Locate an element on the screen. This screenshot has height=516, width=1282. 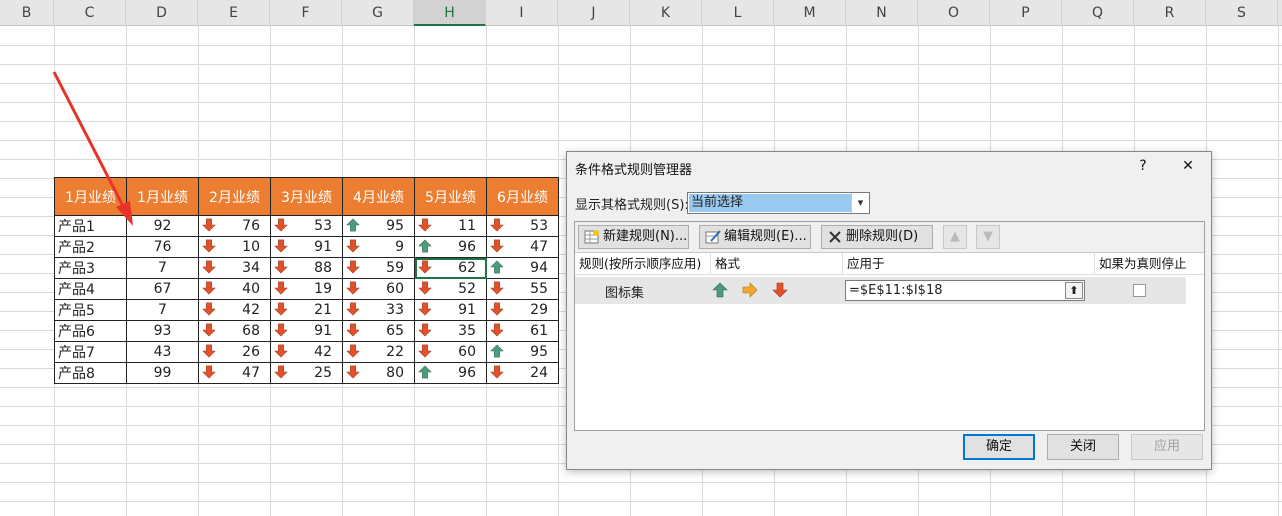
icon-value-cell: 34 is located at coordinates (234, 268).